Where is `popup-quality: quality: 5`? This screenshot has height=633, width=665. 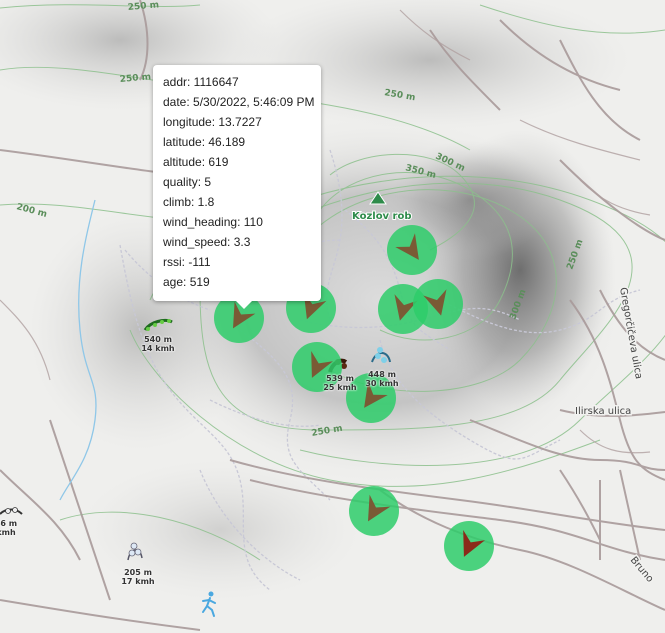
popup-quality: quality: 5 is located at coordinates (187, 182).